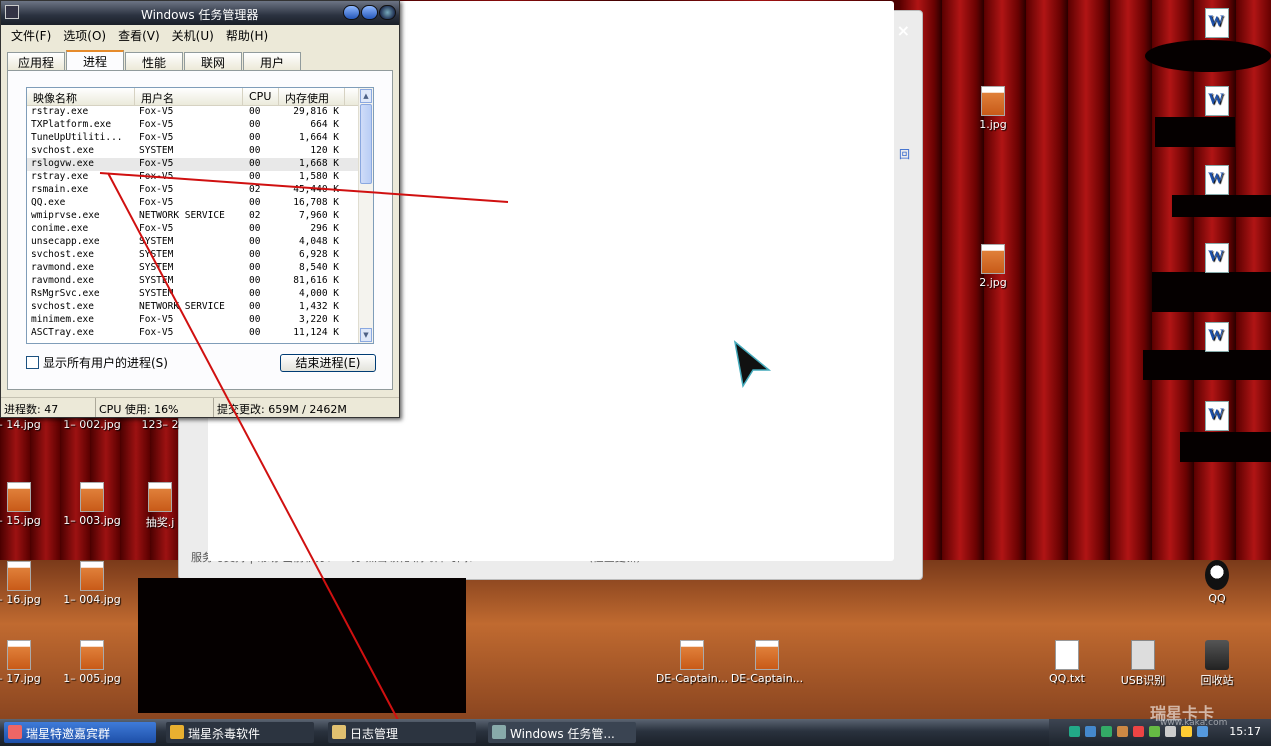  Describe the element at coordinates (200, 112) in the screenshot. I see `table-row: rstray.exe Fox-V5 00 29,816 K` at that location.